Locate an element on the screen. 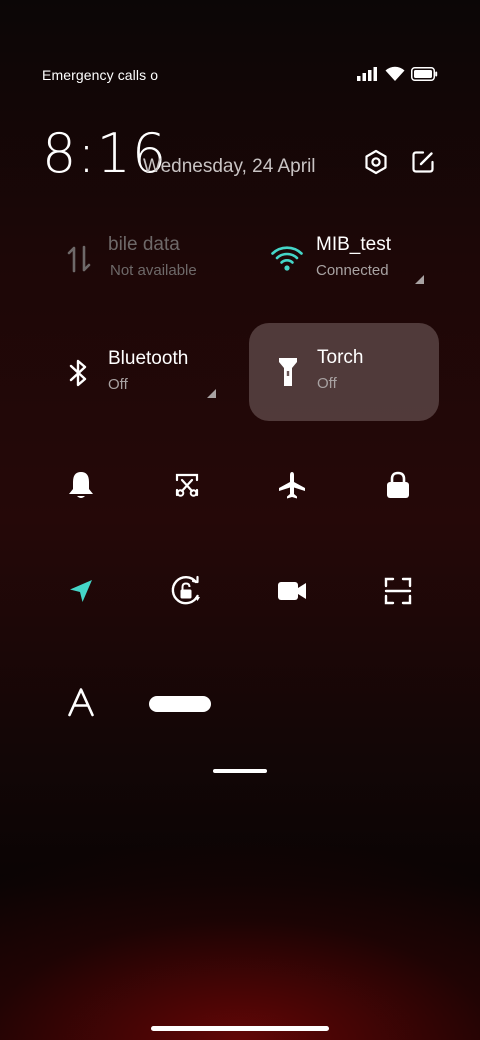 The image size is (480, 1040). toggle-screen-recorder is located at coordinates (292, 593).